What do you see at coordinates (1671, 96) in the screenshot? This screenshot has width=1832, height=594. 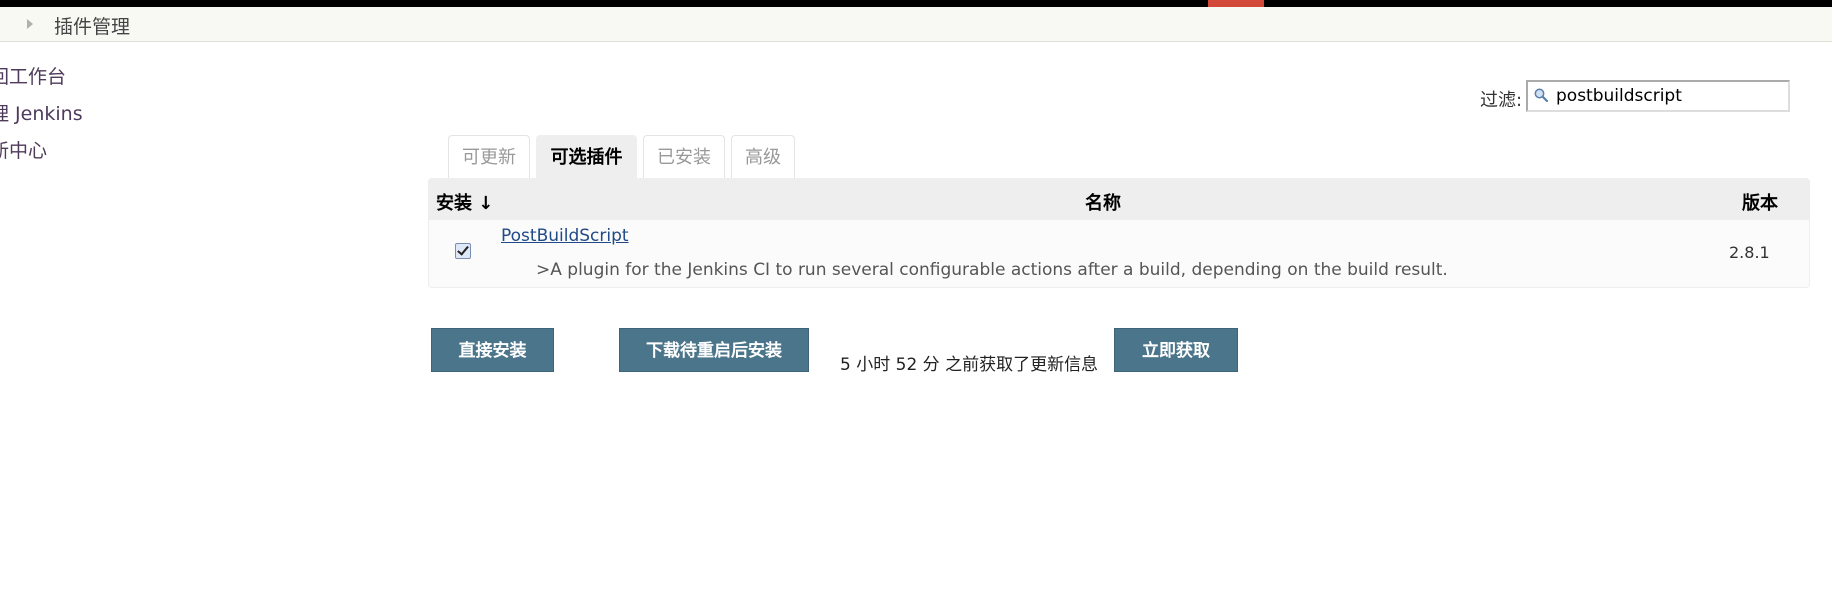 I see `filter-input` at bounding box center [1671, 96].